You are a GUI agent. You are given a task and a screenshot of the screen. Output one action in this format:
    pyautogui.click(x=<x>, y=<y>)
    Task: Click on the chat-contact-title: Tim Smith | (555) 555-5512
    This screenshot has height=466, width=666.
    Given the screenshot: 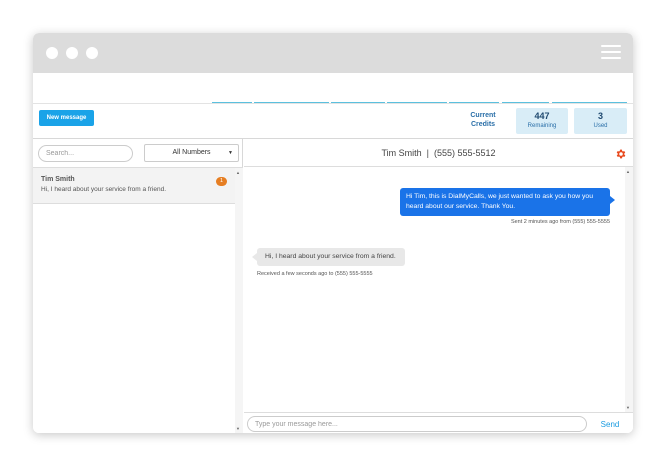 What is the action you would take?
    pyautogui.click(x=438, y=153)
    